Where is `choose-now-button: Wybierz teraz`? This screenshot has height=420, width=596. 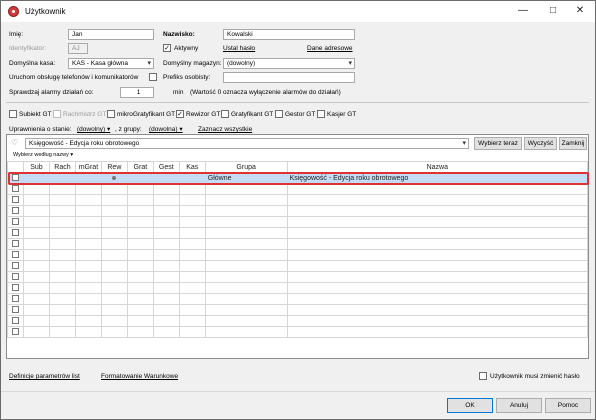 choose-now-button: Wybierz teraz is located at coordinates (498, 143).